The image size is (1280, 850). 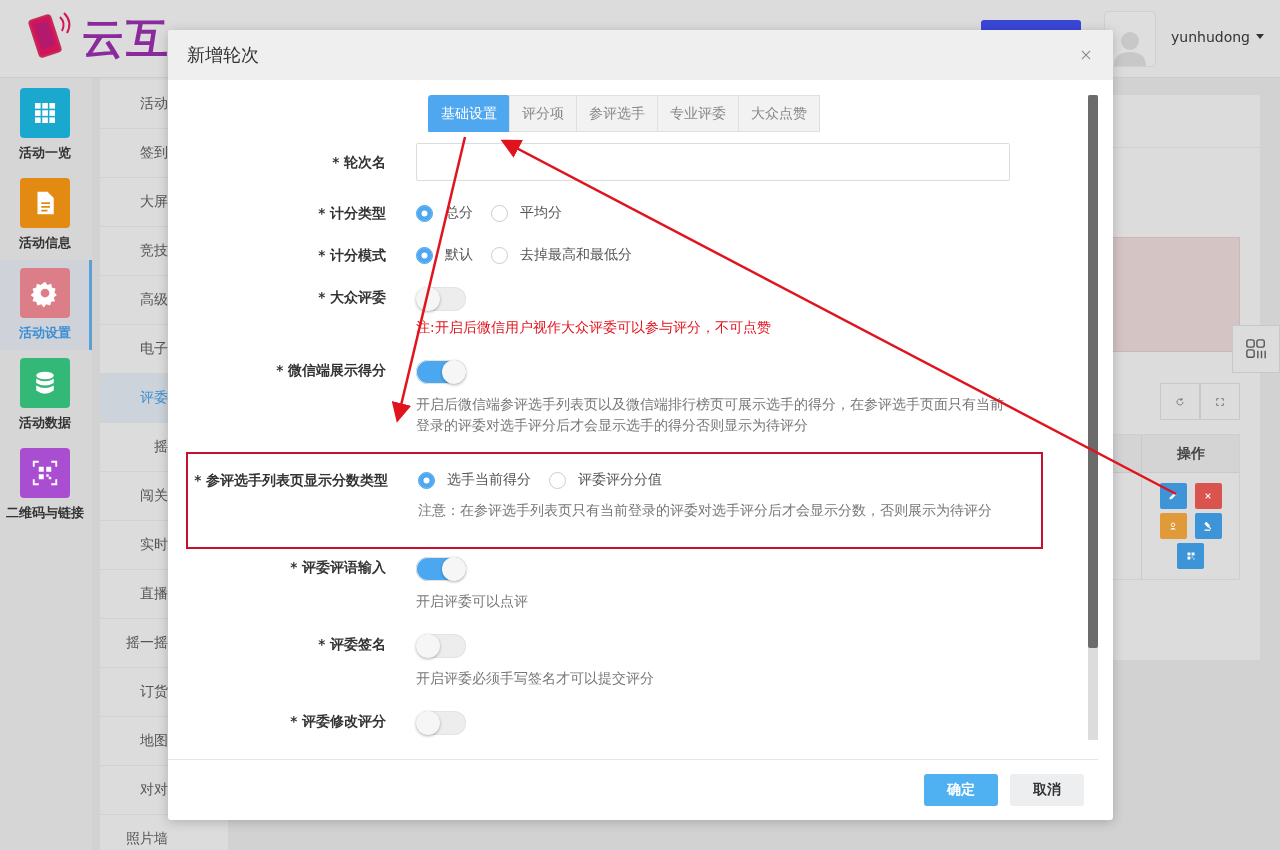 What do you see at coordinates (1260, 36) in the screenshot?
I see `caret-icon` at bounding box center [1260, 36].